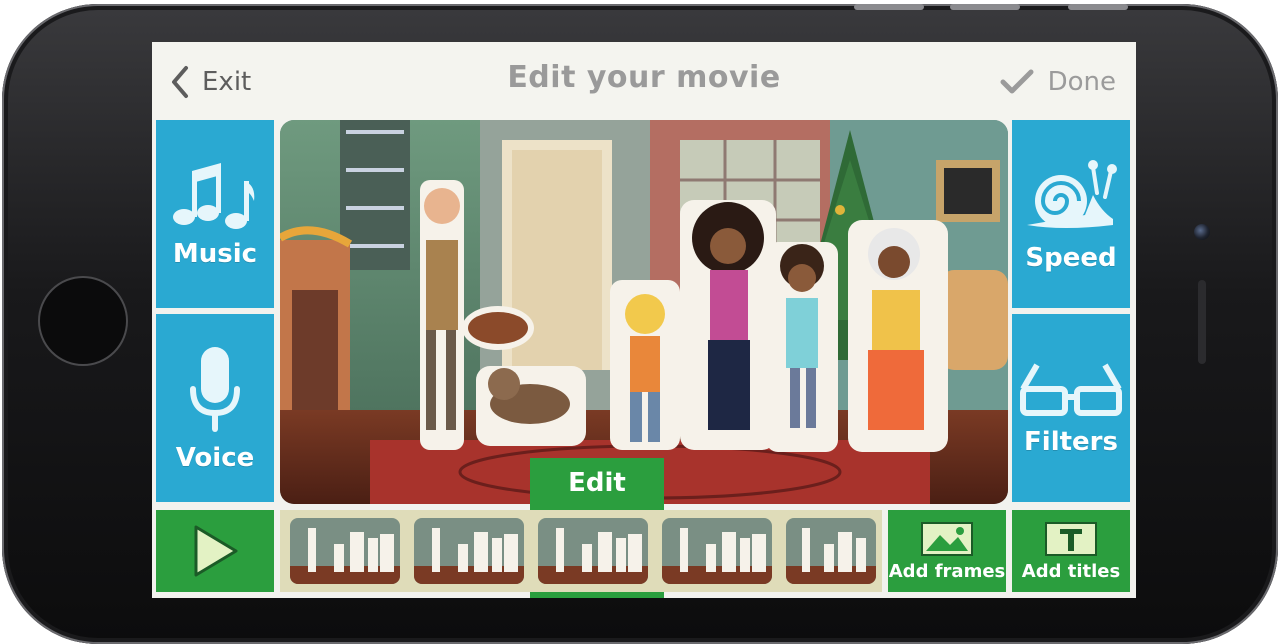  Describe the element at coordinates (1071, 538) in the screenshot. I see `text-icon` at that location.